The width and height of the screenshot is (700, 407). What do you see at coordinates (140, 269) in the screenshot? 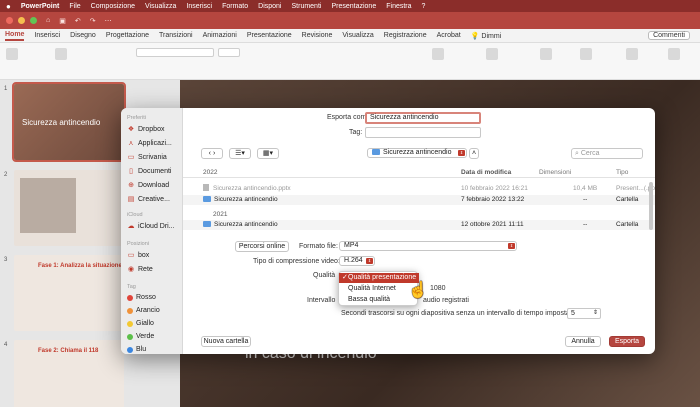
I see `sidebar-item-network: ◉ Rete` at bounding box center [140, 269].